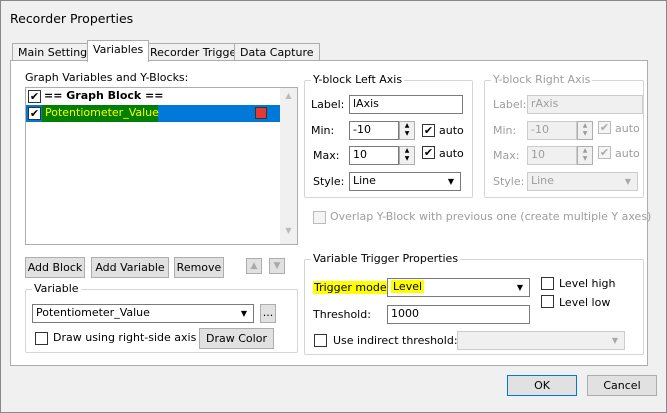  What do you see at coordinates (405, 181) in the screenshot?
I see `left-style-select: Line ▼` at bounding box center [405, 181].